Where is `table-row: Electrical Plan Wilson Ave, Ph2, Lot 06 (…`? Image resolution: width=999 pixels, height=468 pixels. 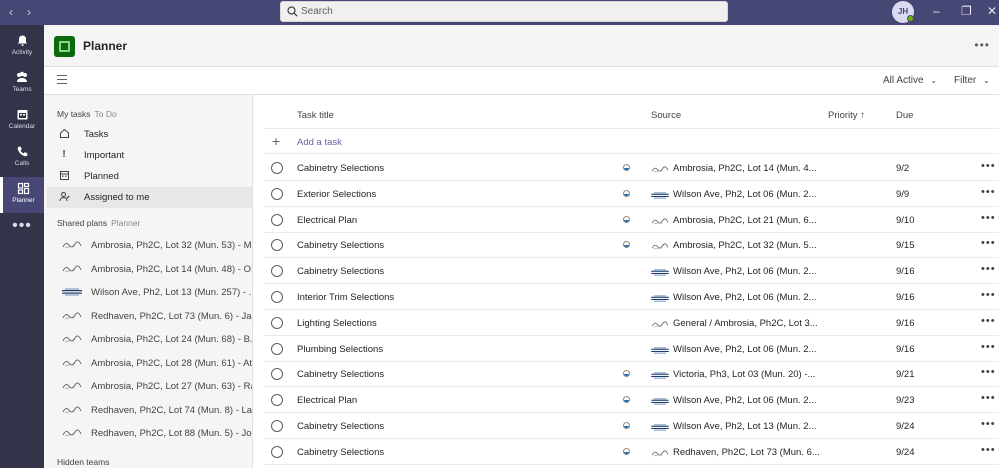
table-row: Electrical Plan Wilson Ave, Ph2, Lot 06 (… is located at coordinates (631, 400).